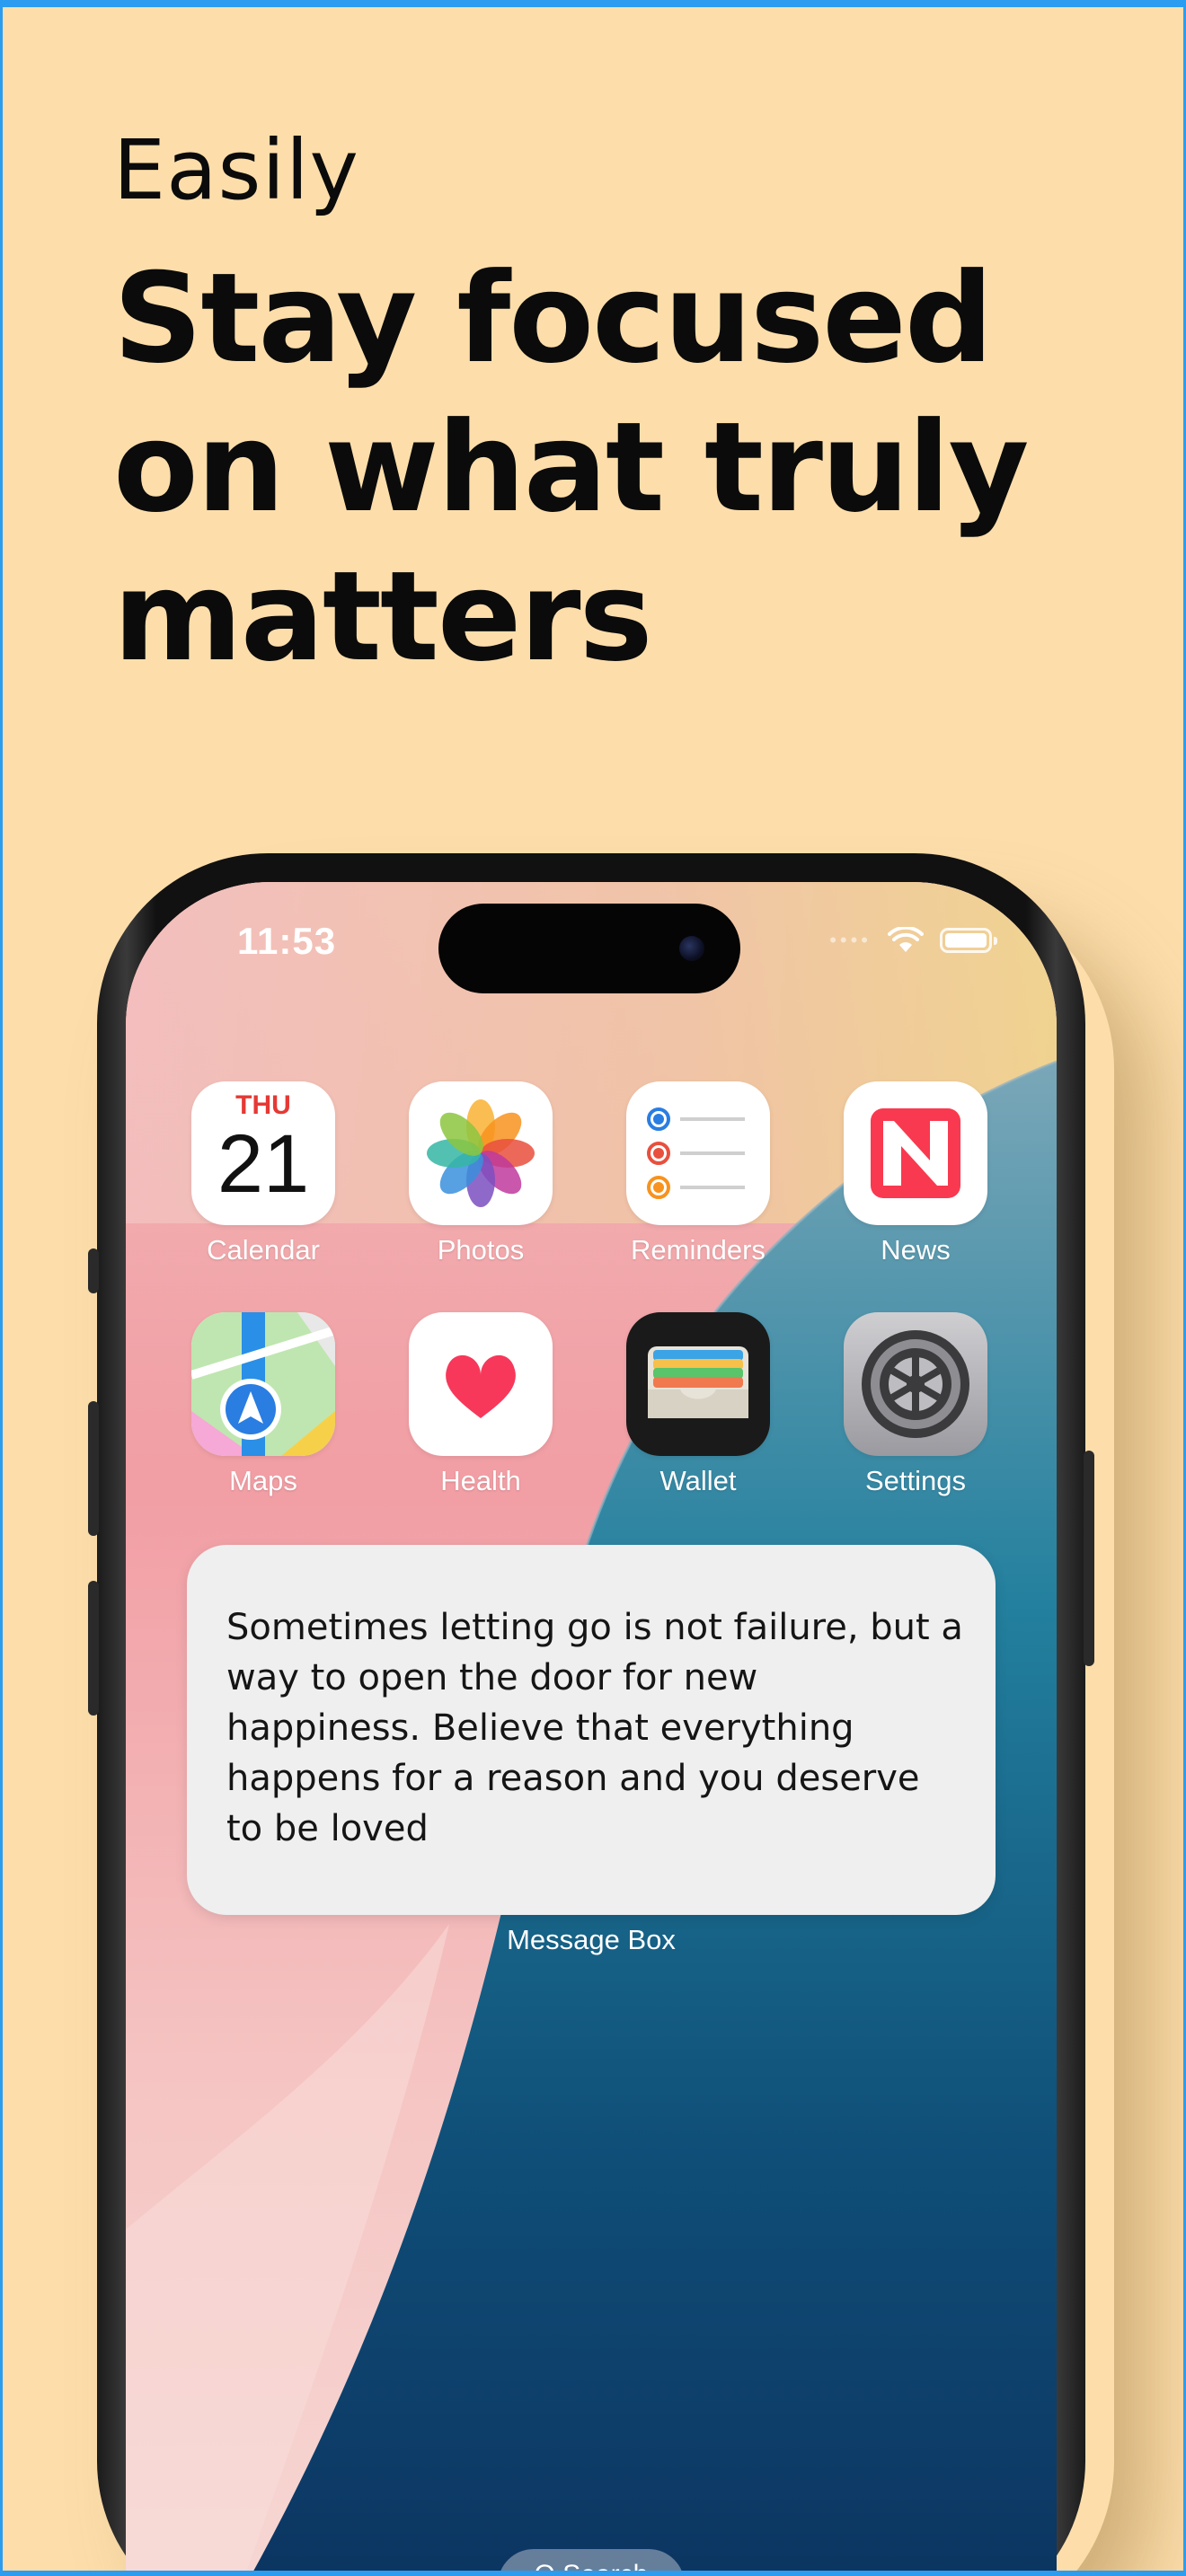 The width and height of the screenshot is (1186, 2576). I want to click on app-label: News, so click(916, 1250).